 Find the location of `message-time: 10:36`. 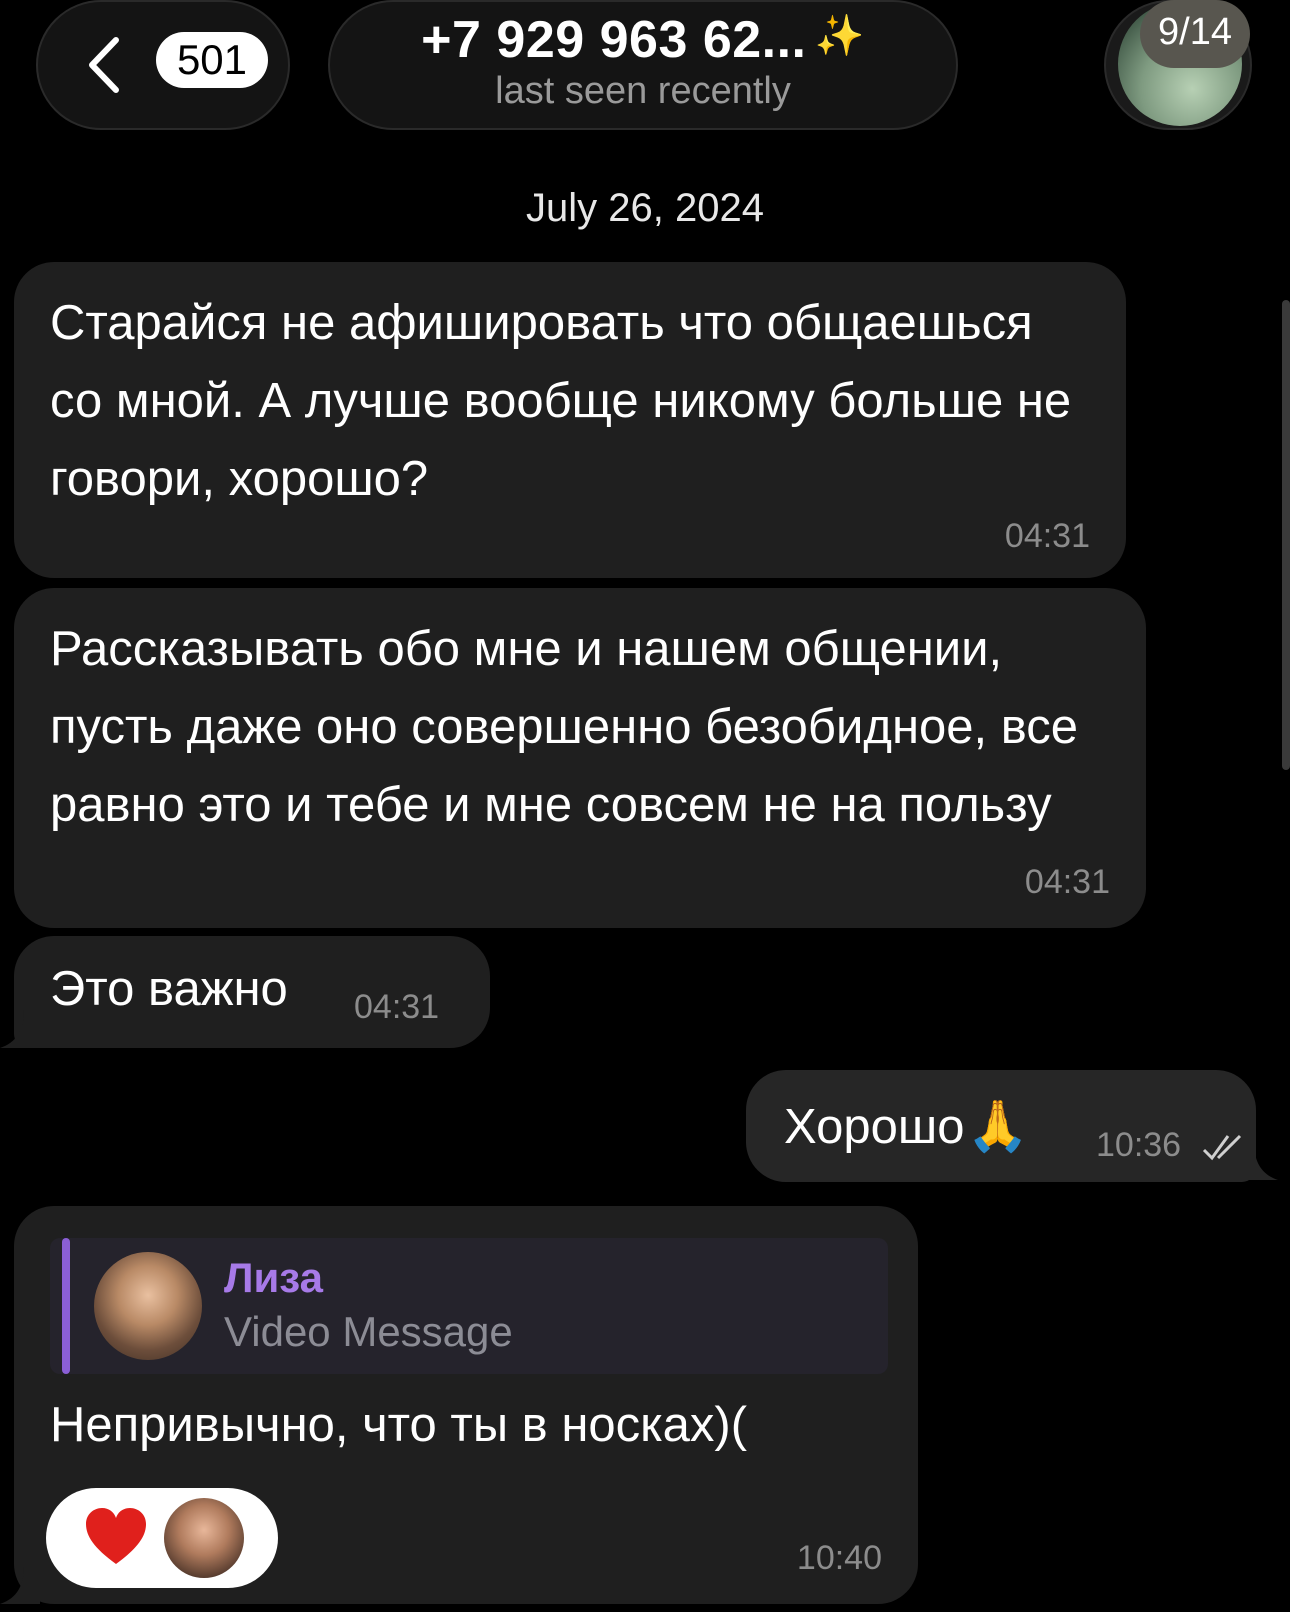

message-time: 10:36 is located at coordinates (1139, 1145).